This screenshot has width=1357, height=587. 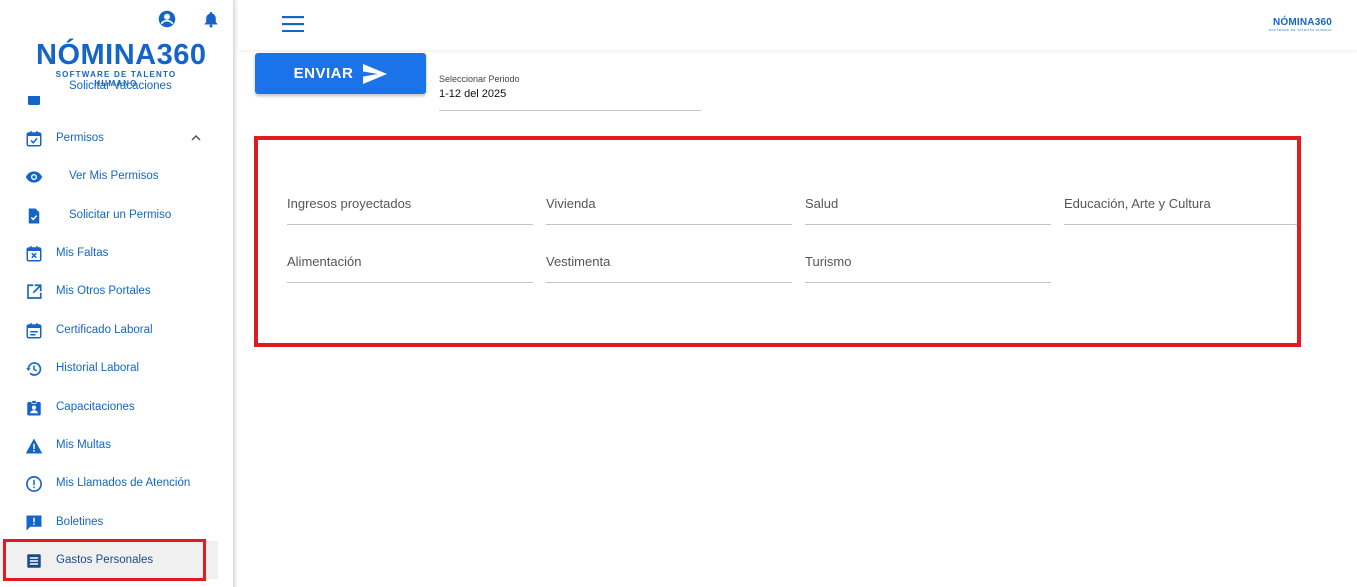 I want to click on hamburger-menu-icon, so click(x=293, y=24).